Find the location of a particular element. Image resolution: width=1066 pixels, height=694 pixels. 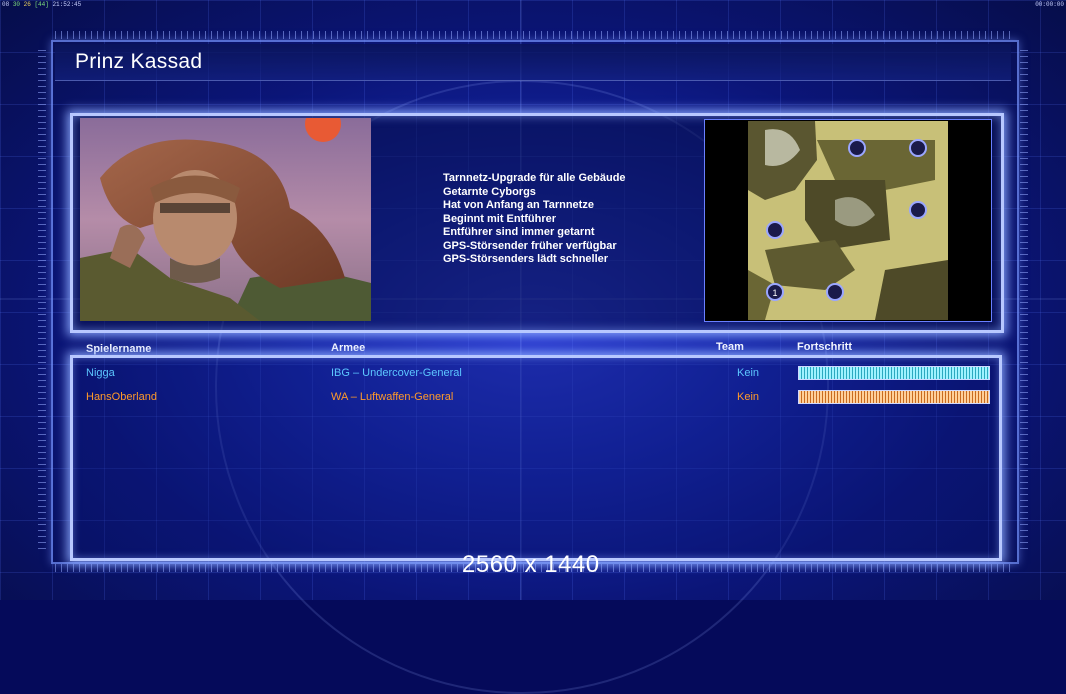

left-ruler is located at coordinates (42, 300).